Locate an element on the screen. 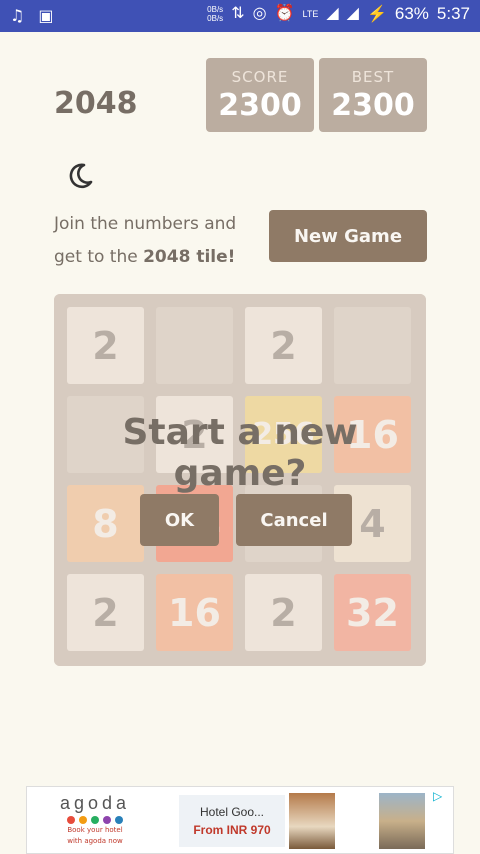  best-value: 2300 is located at coordinates (373, 105).